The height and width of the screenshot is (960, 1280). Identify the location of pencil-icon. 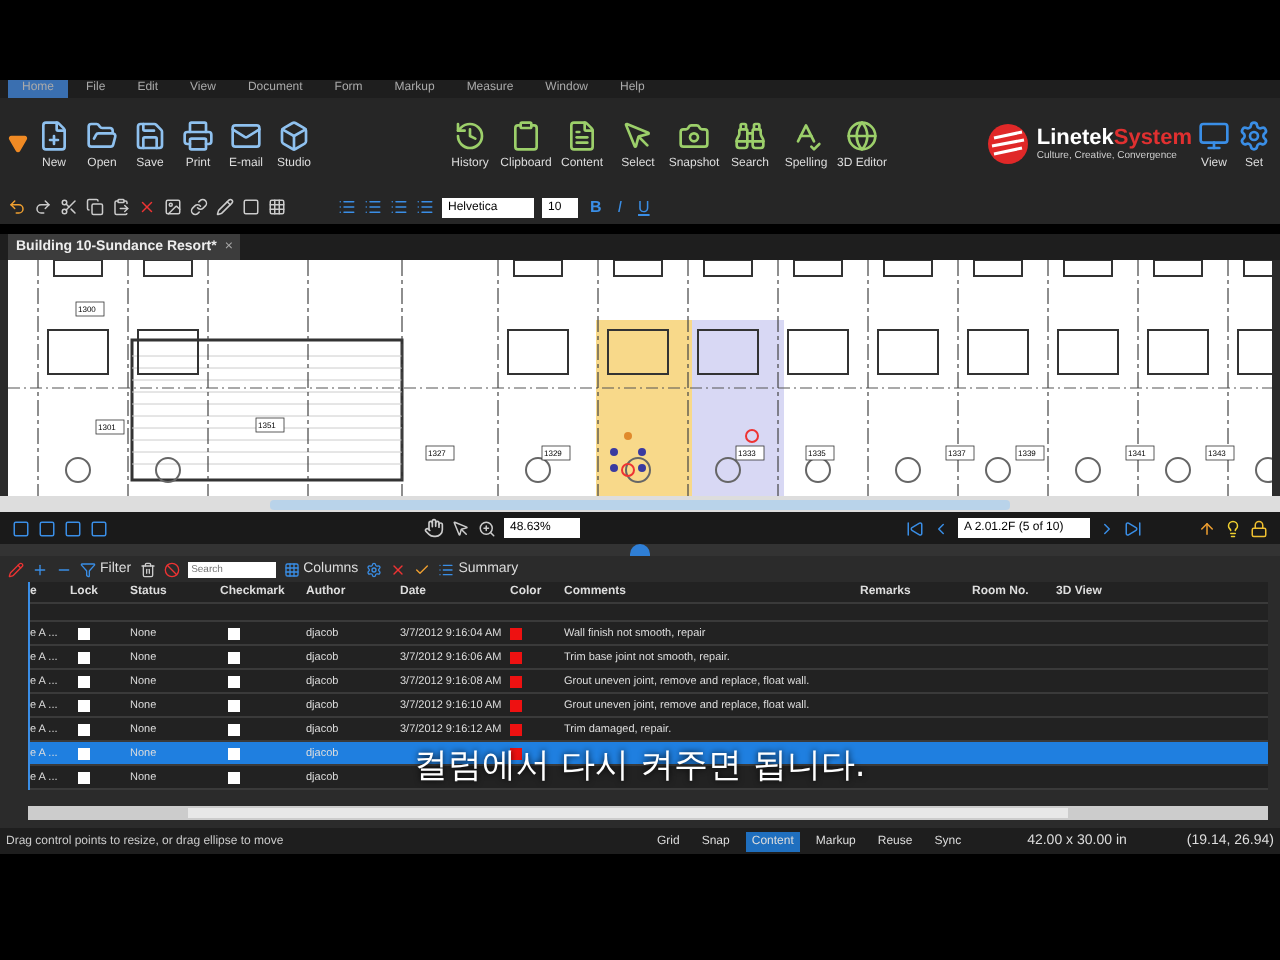
(16, 569).